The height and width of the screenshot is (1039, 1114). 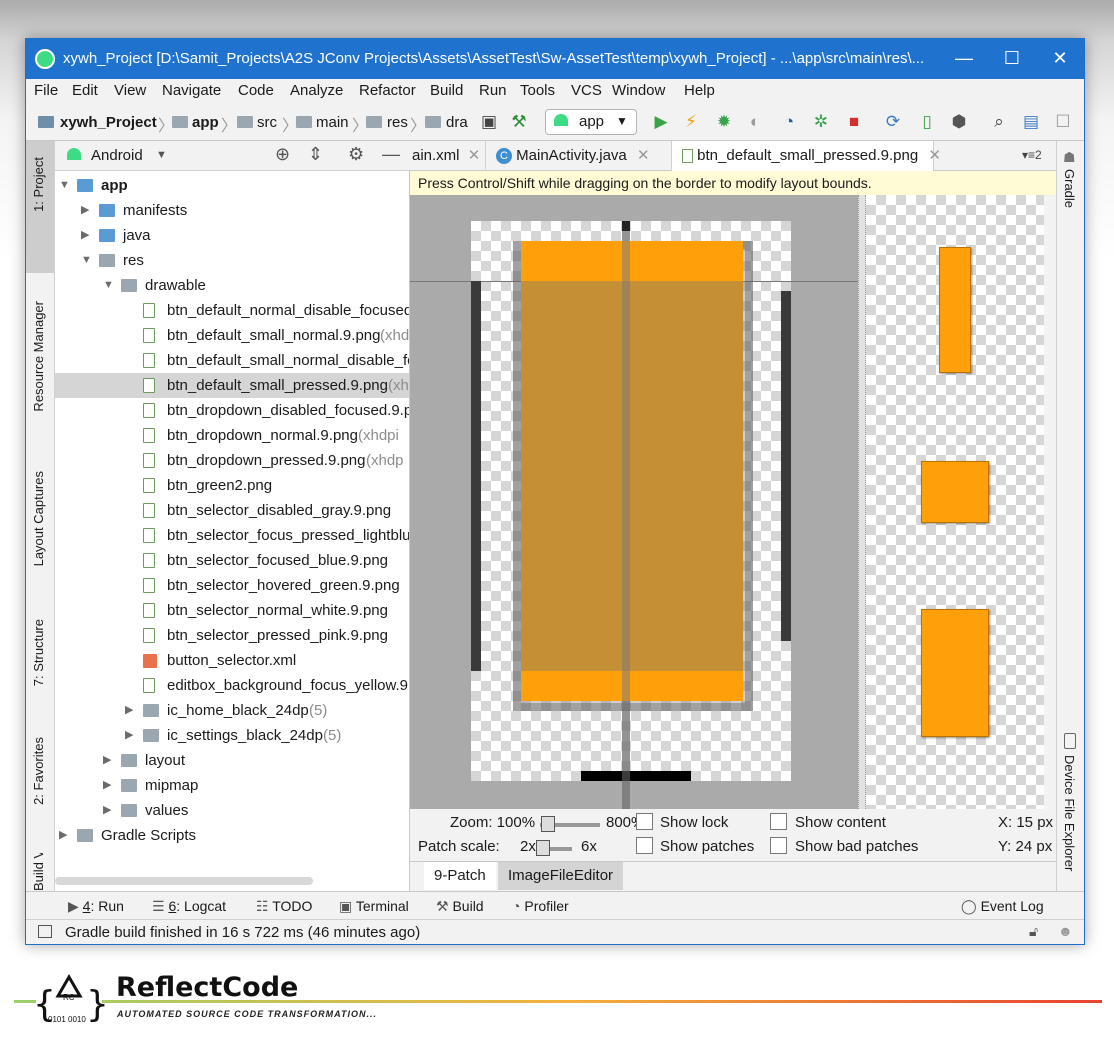 I want to click on menu-code: Code, so click(x=256, y=90).